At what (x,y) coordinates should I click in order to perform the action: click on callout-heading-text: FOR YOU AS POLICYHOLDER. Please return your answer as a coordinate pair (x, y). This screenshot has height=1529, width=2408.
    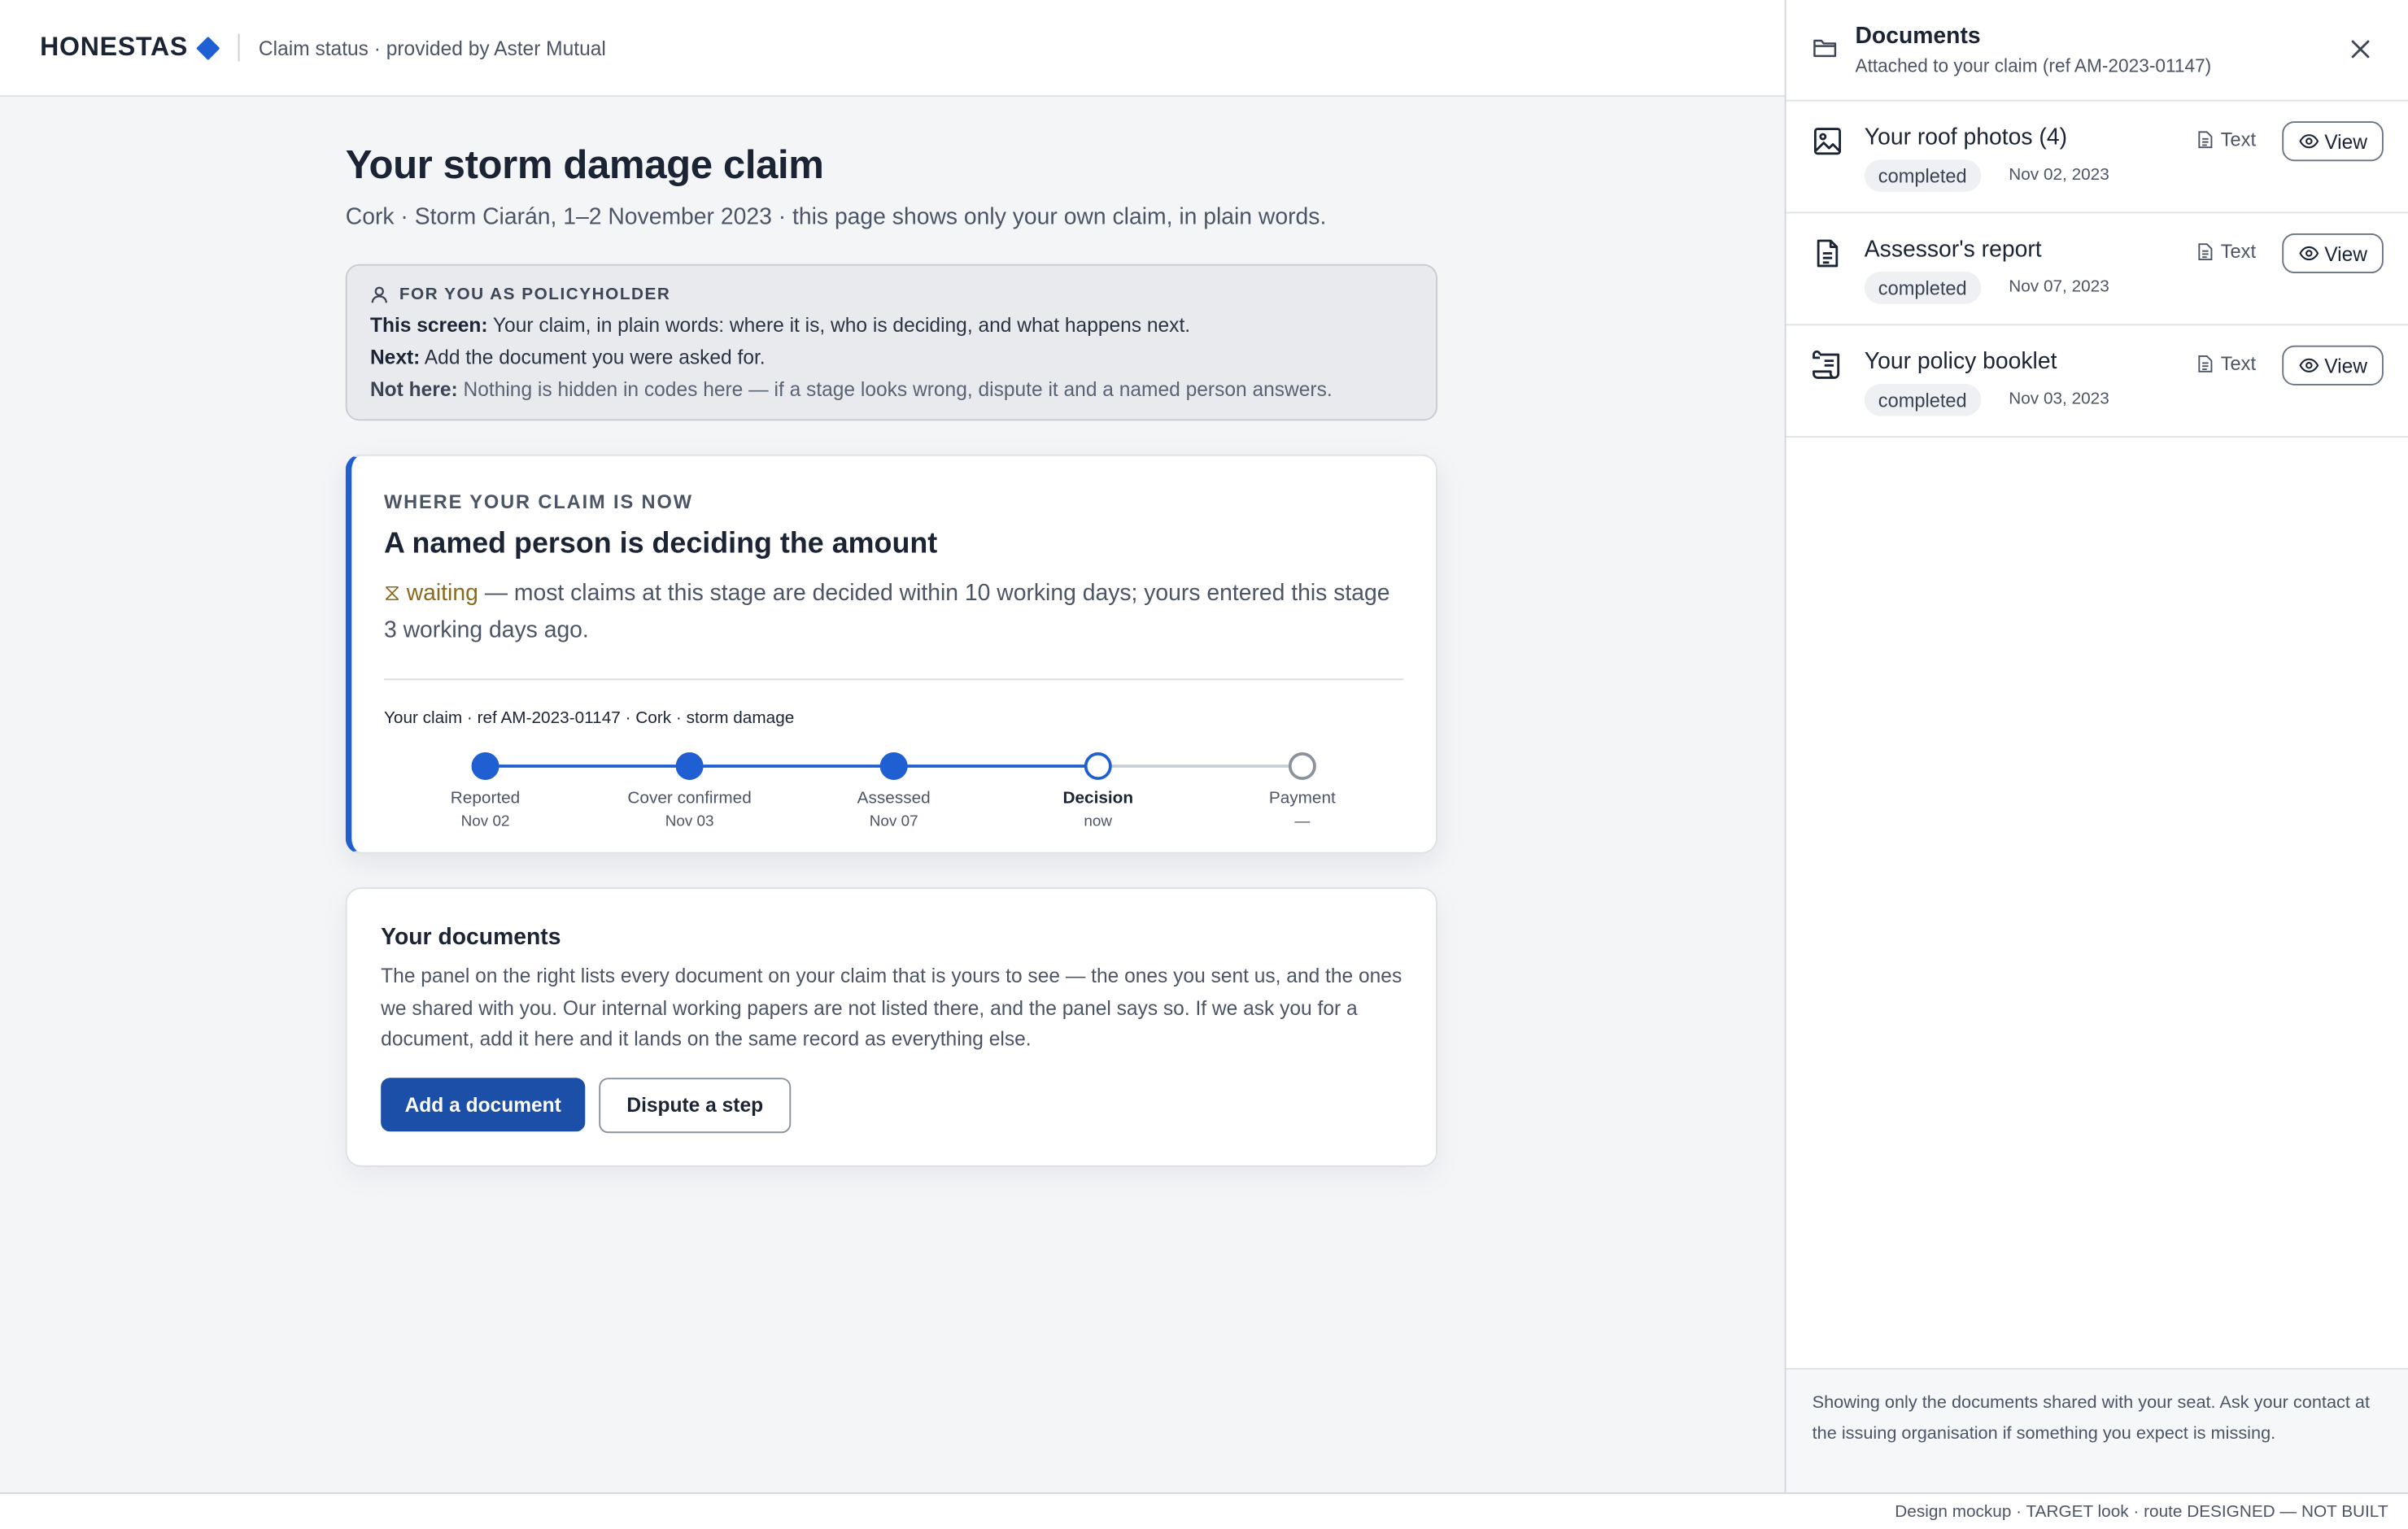
    Looking at the image, I should click on (535, 294).